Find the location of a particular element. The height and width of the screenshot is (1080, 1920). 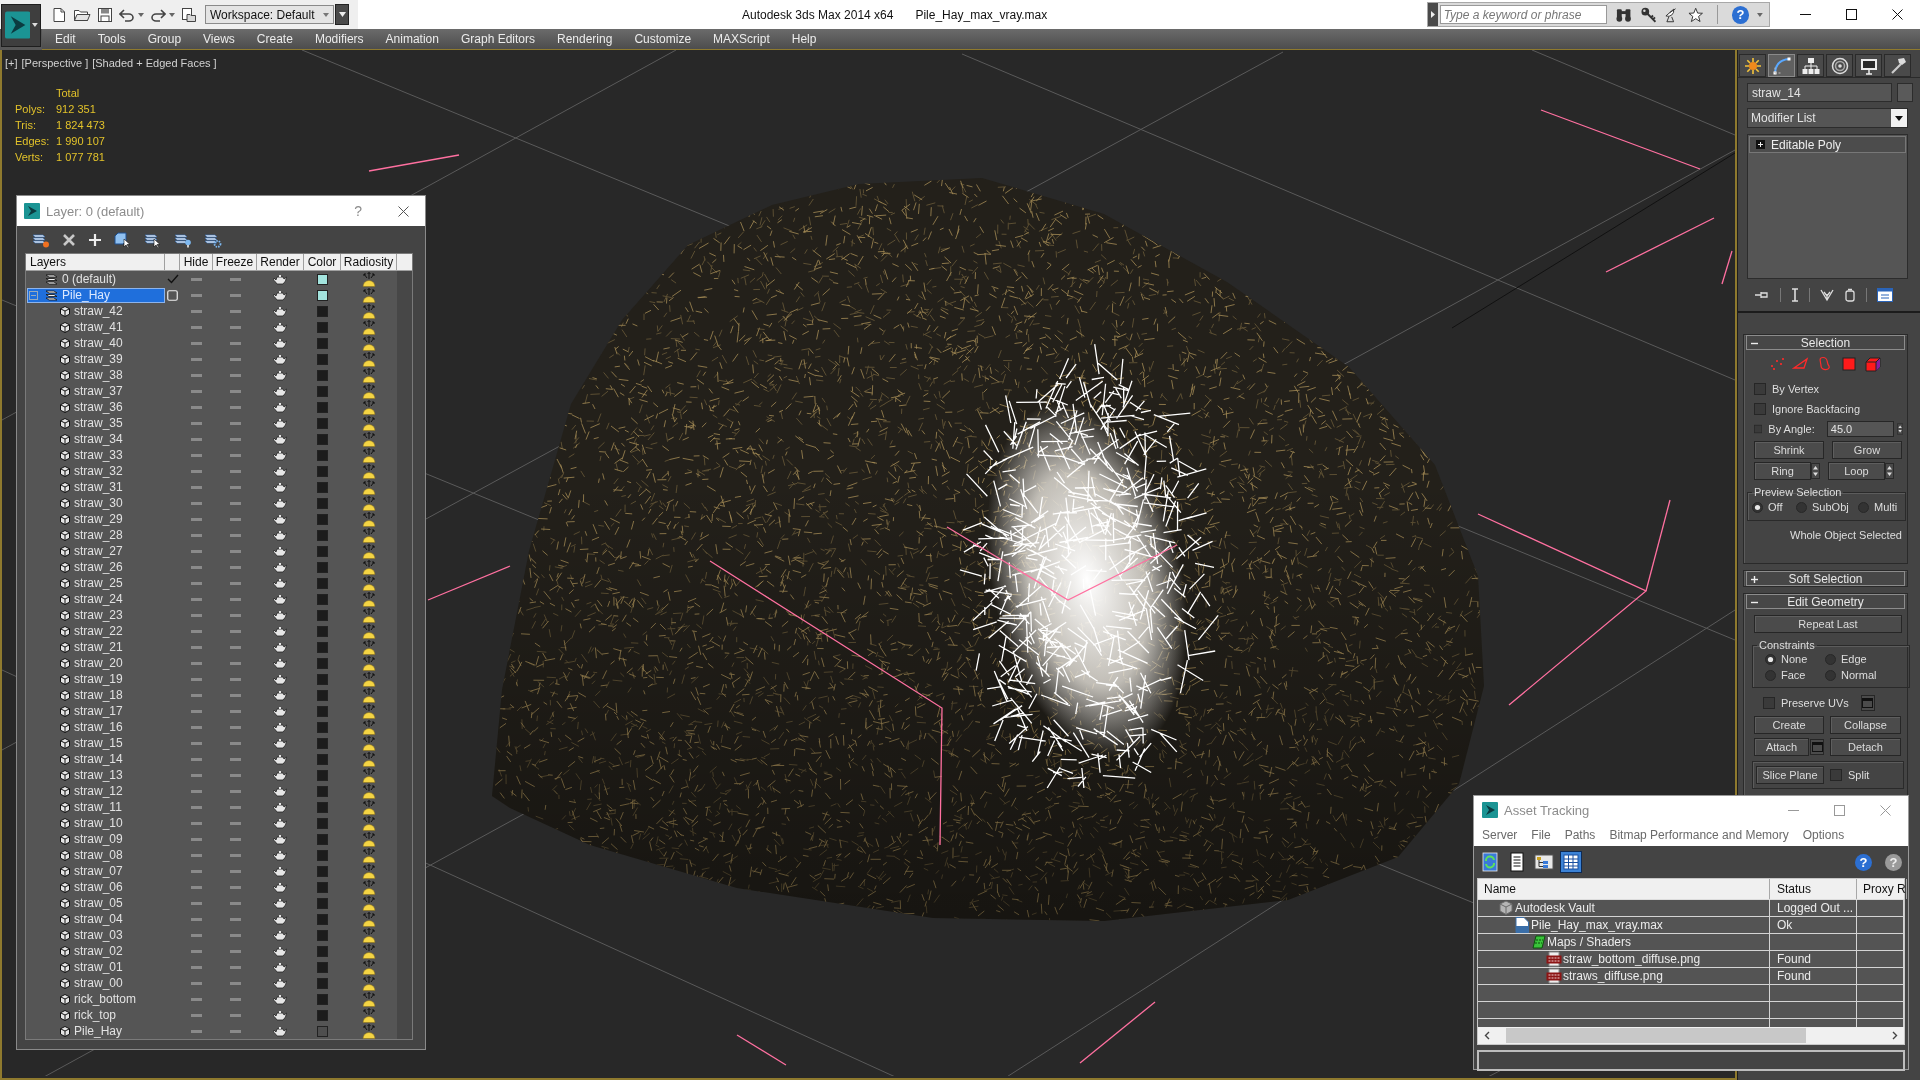

menu-item: Group is located at coordinates (164, 39).